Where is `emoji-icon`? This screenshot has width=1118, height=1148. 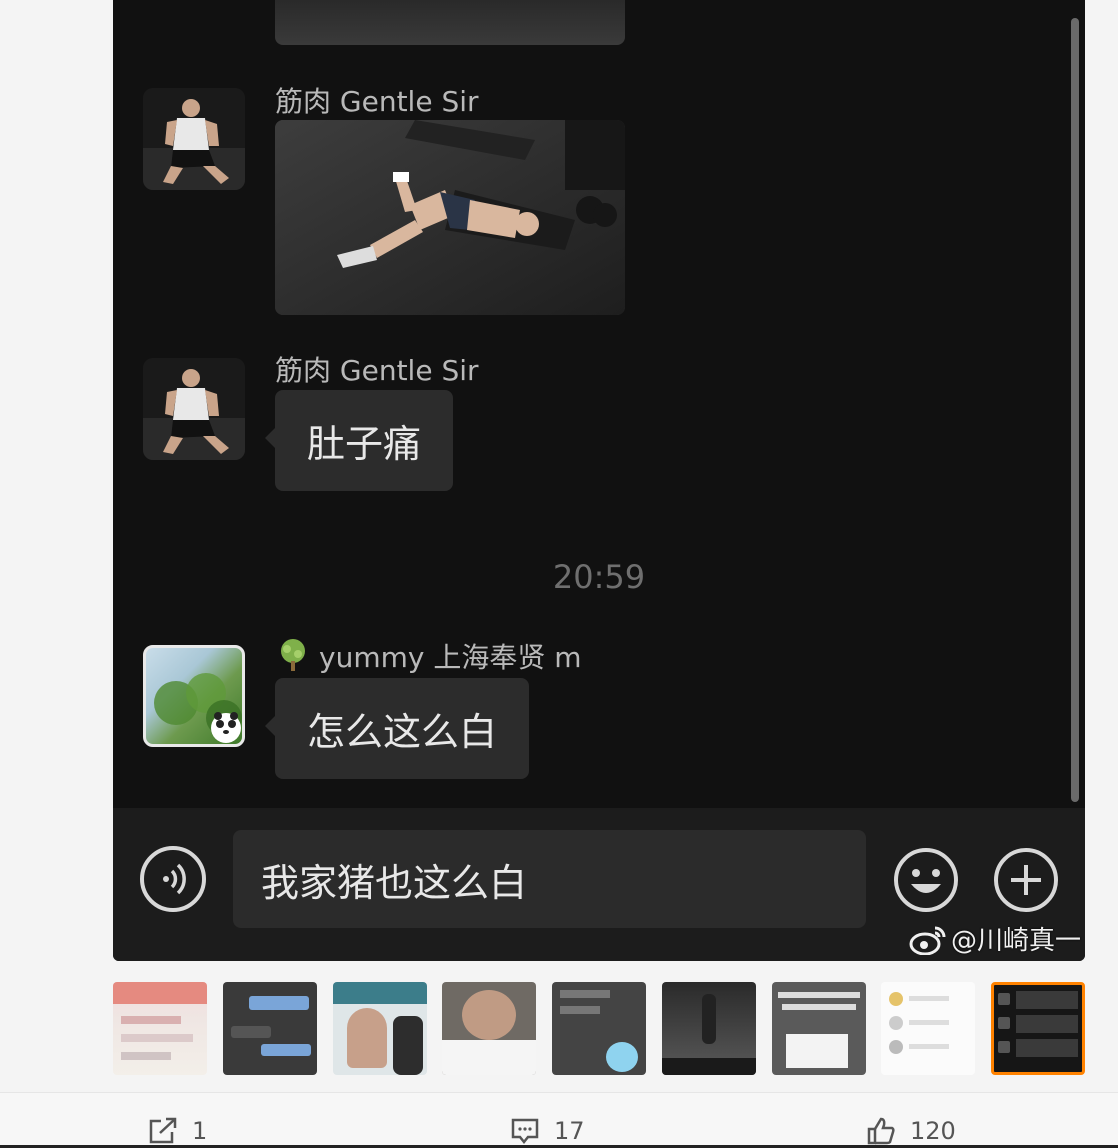
emoji-icon is located at coordinates (926, 880).